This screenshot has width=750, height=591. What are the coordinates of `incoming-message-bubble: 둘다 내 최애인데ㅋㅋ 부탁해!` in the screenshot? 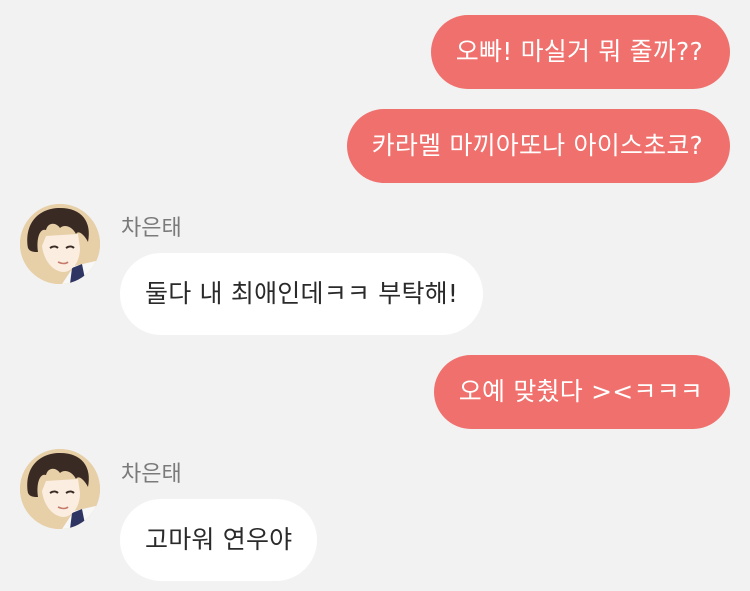 It's located at (302, 294).